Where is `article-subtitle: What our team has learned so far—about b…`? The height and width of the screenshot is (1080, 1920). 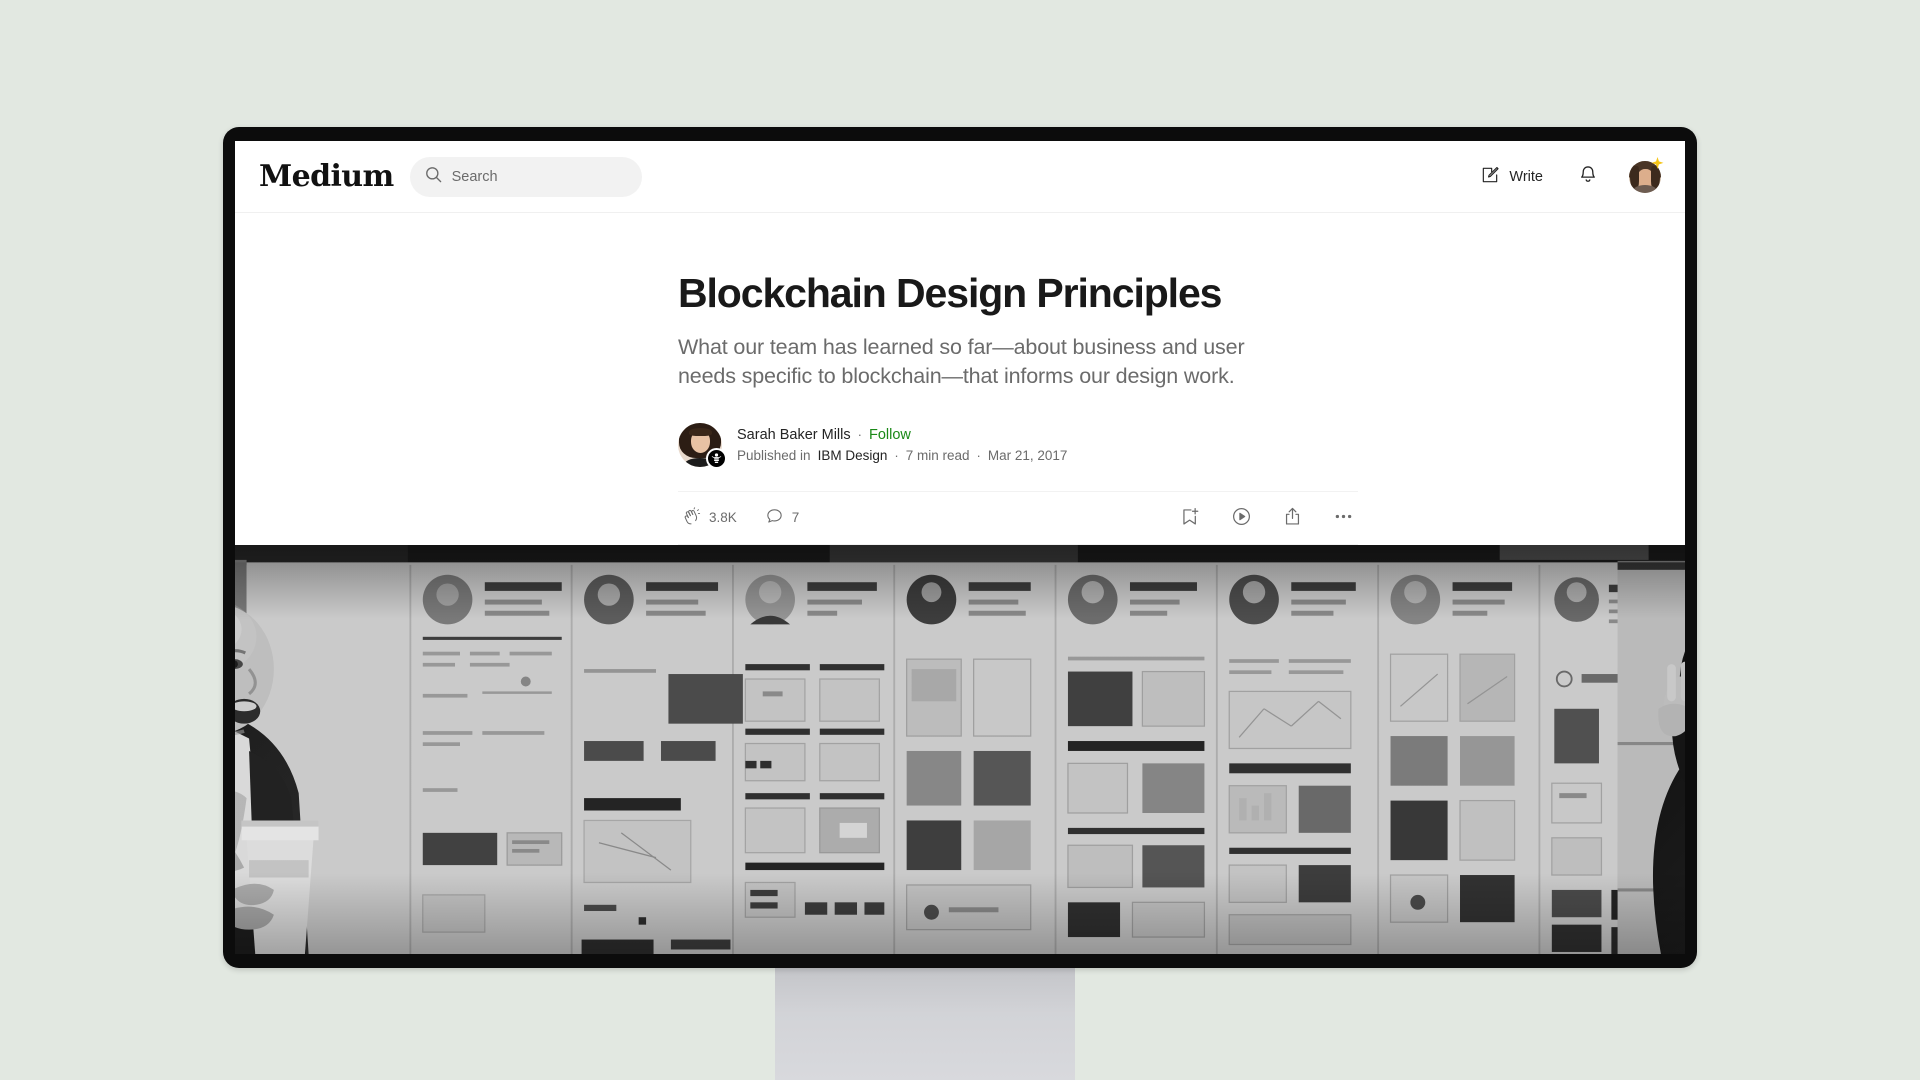 article-subtitle: What our team has learned so far—about b… is located at coordinates (961, 361).